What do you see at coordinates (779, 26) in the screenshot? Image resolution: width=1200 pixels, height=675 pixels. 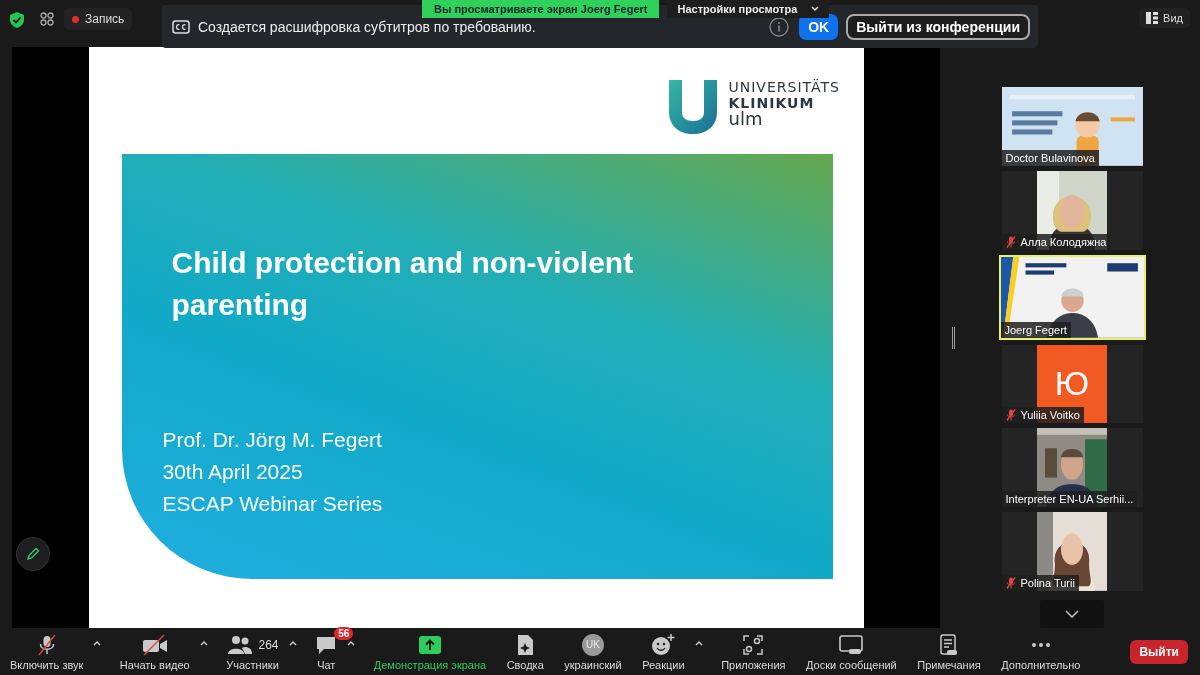 I see `info-icon` at bounding box center [779, 26].